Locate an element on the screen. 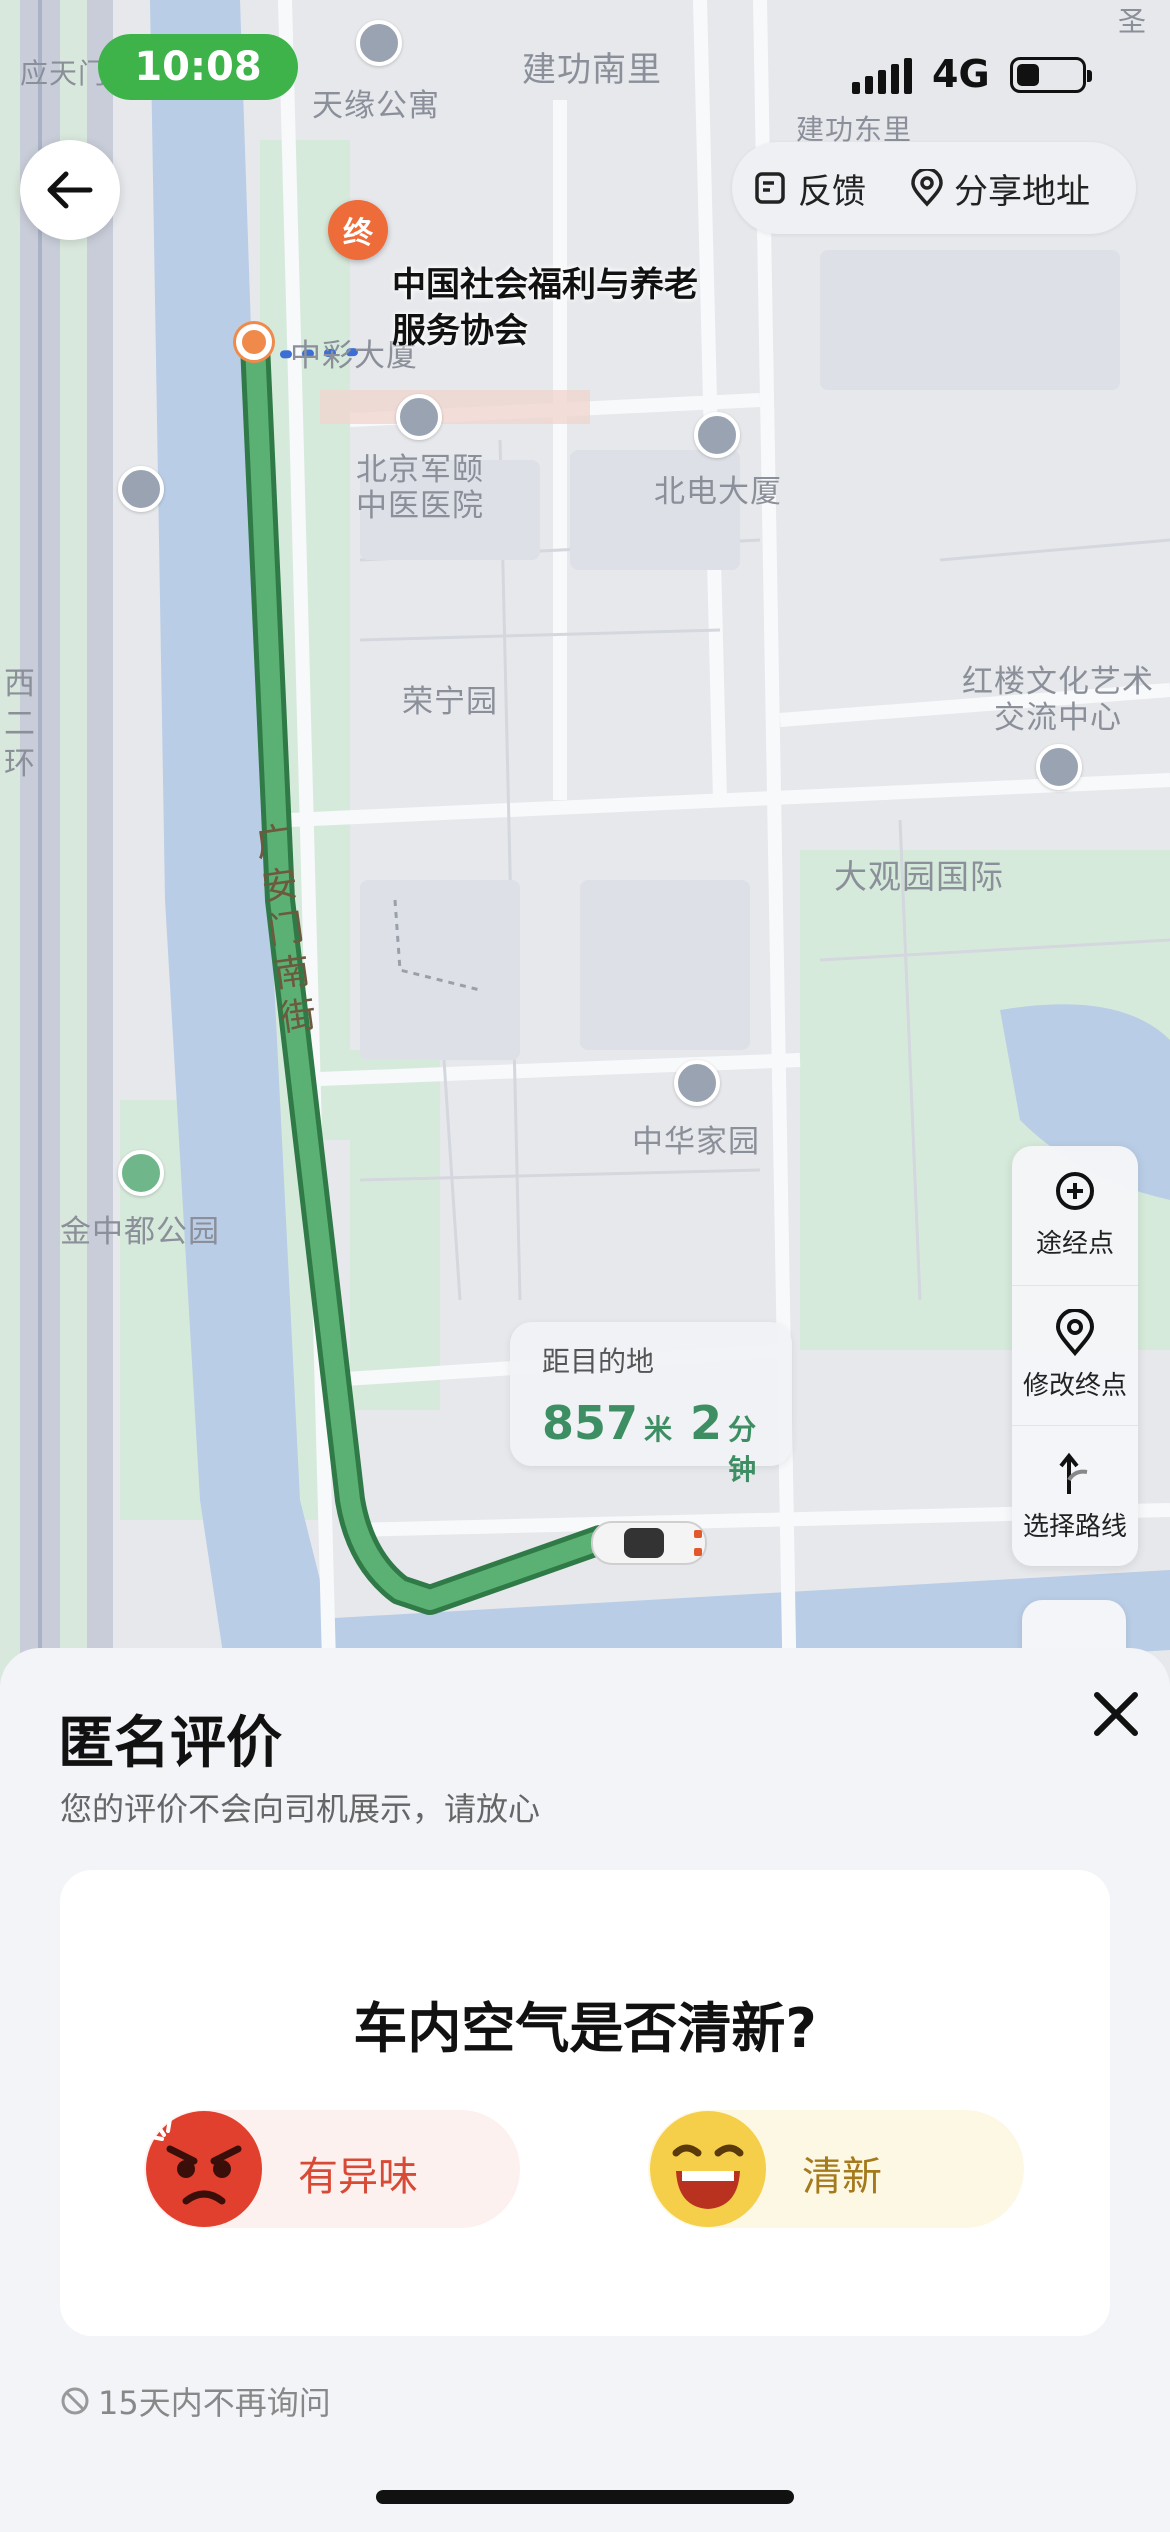 This screenshot has height=2532, width=1170. option-fresh: 清新 is located at coordinates (836, 2169).